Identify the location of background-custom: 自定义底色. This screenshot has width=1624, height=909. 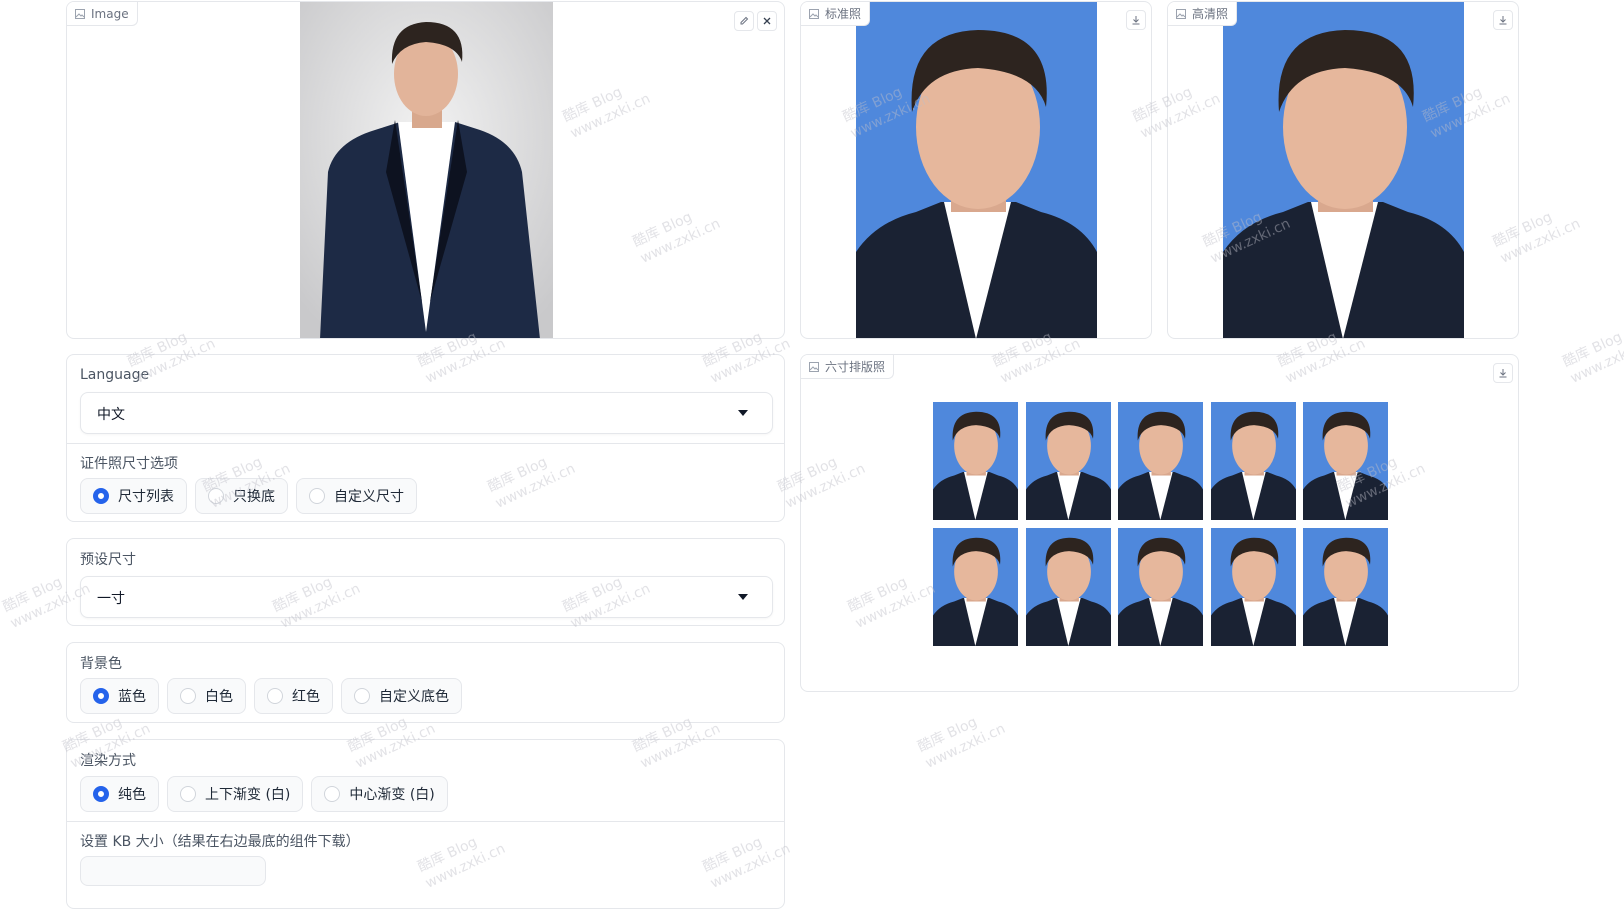
(401, 696).